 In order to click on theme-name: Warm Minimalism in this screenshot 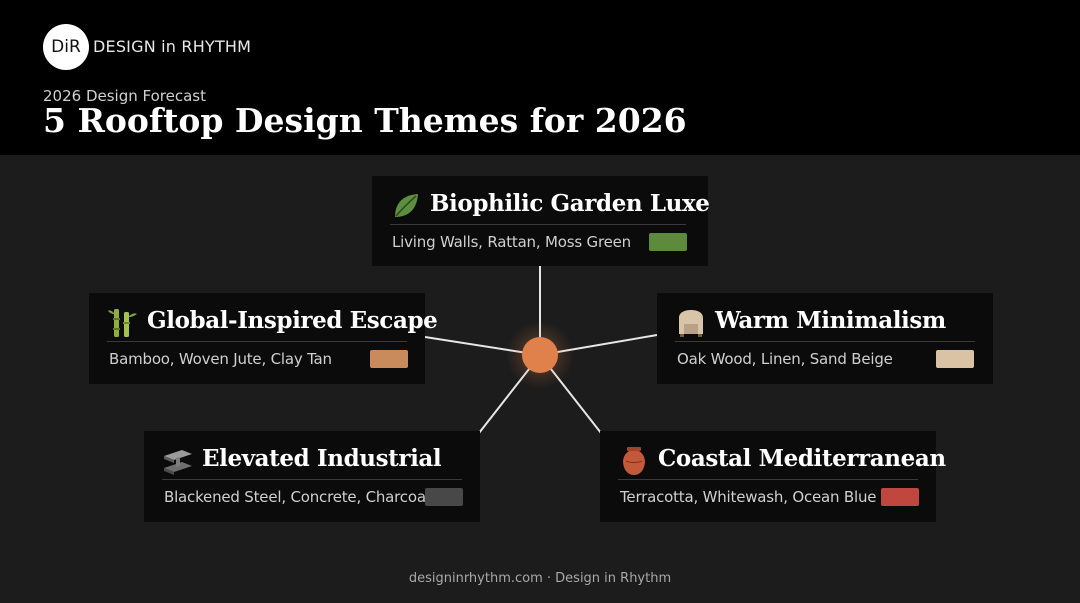, I will do `click(830, 320)`.